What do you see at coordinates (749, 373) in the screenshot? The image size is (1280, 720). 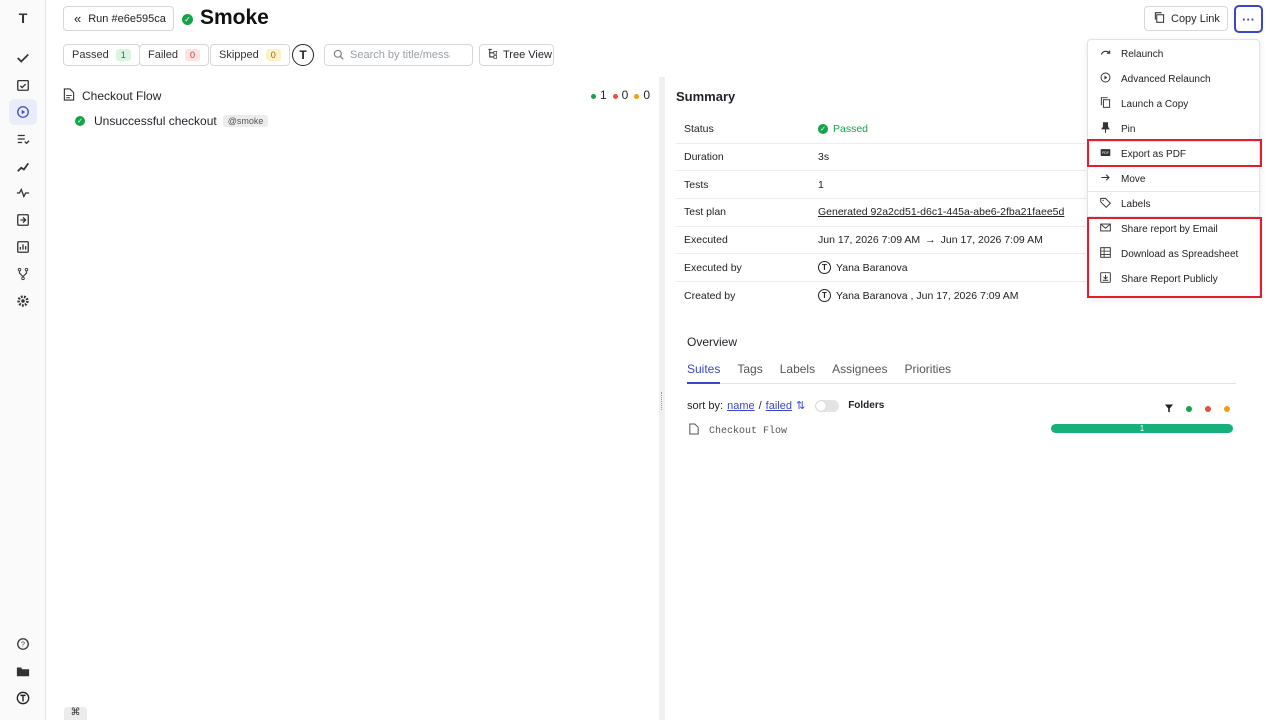 I see `tab-tags: Tags` at bounding box center [749, 373].